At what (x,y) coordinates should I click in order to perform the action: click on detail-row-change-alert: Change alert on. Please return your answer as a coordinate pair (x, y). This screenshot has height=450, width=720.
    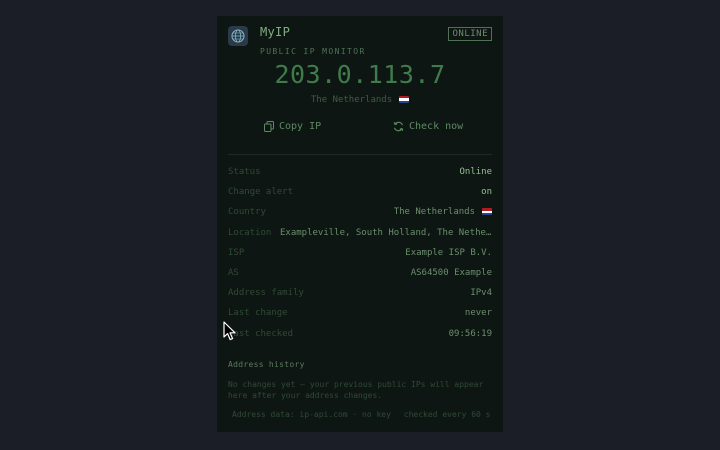
    Looking at the image, I should click on (360, 192).